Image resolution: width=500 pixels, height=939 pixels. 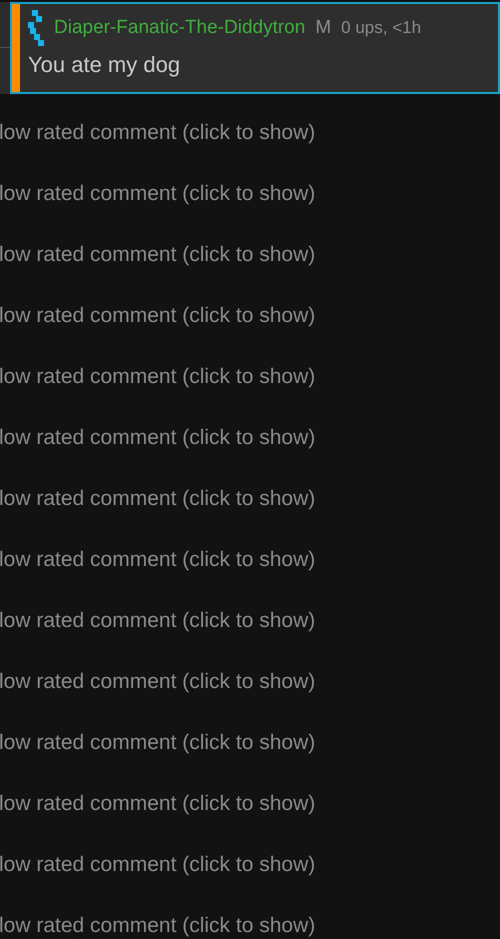 I want to click on user-flag-label: M, so click(x=323, y=28).